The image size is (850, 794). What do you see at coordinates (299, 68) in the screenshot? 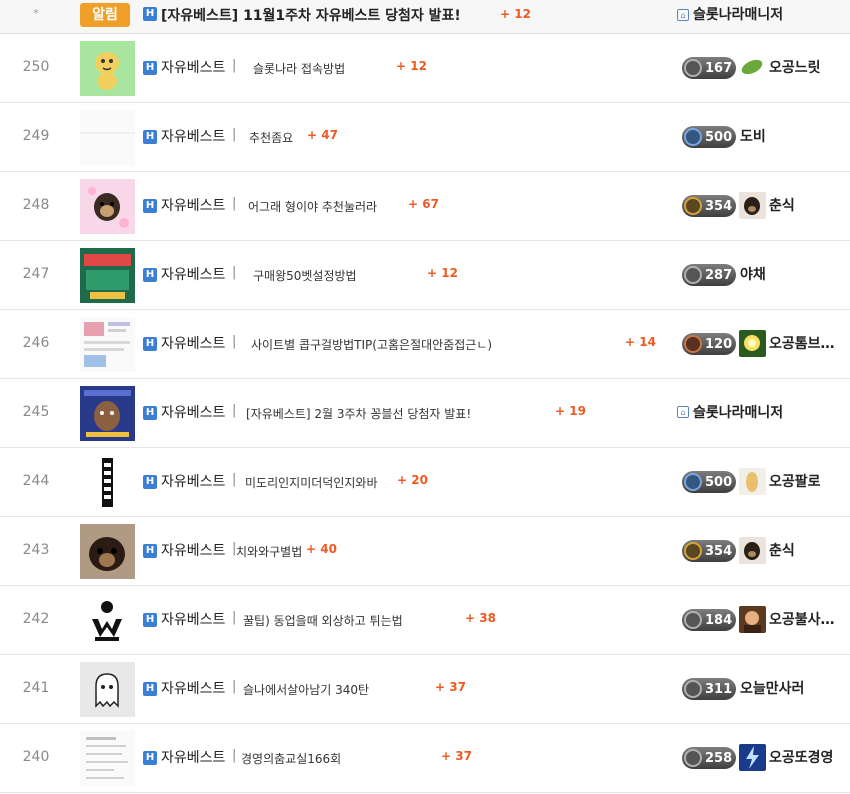
I see `post-title-link: 슬롯나라 접속방법` at bounding box center [299, 68].